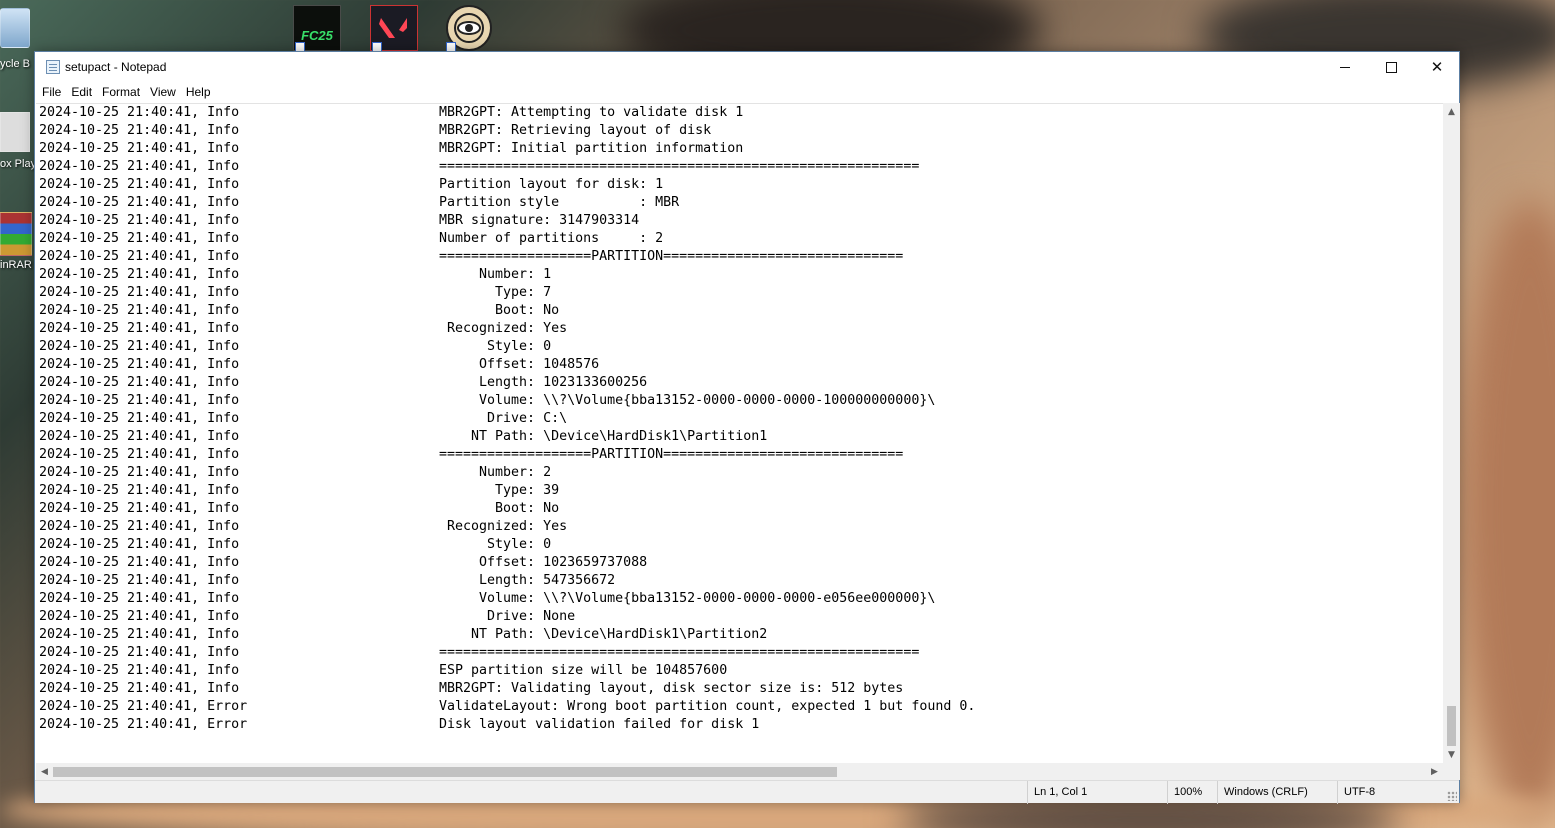 The image size is (1555, 828). I want to click on winrar-label: inRAR, so click(16, 265).